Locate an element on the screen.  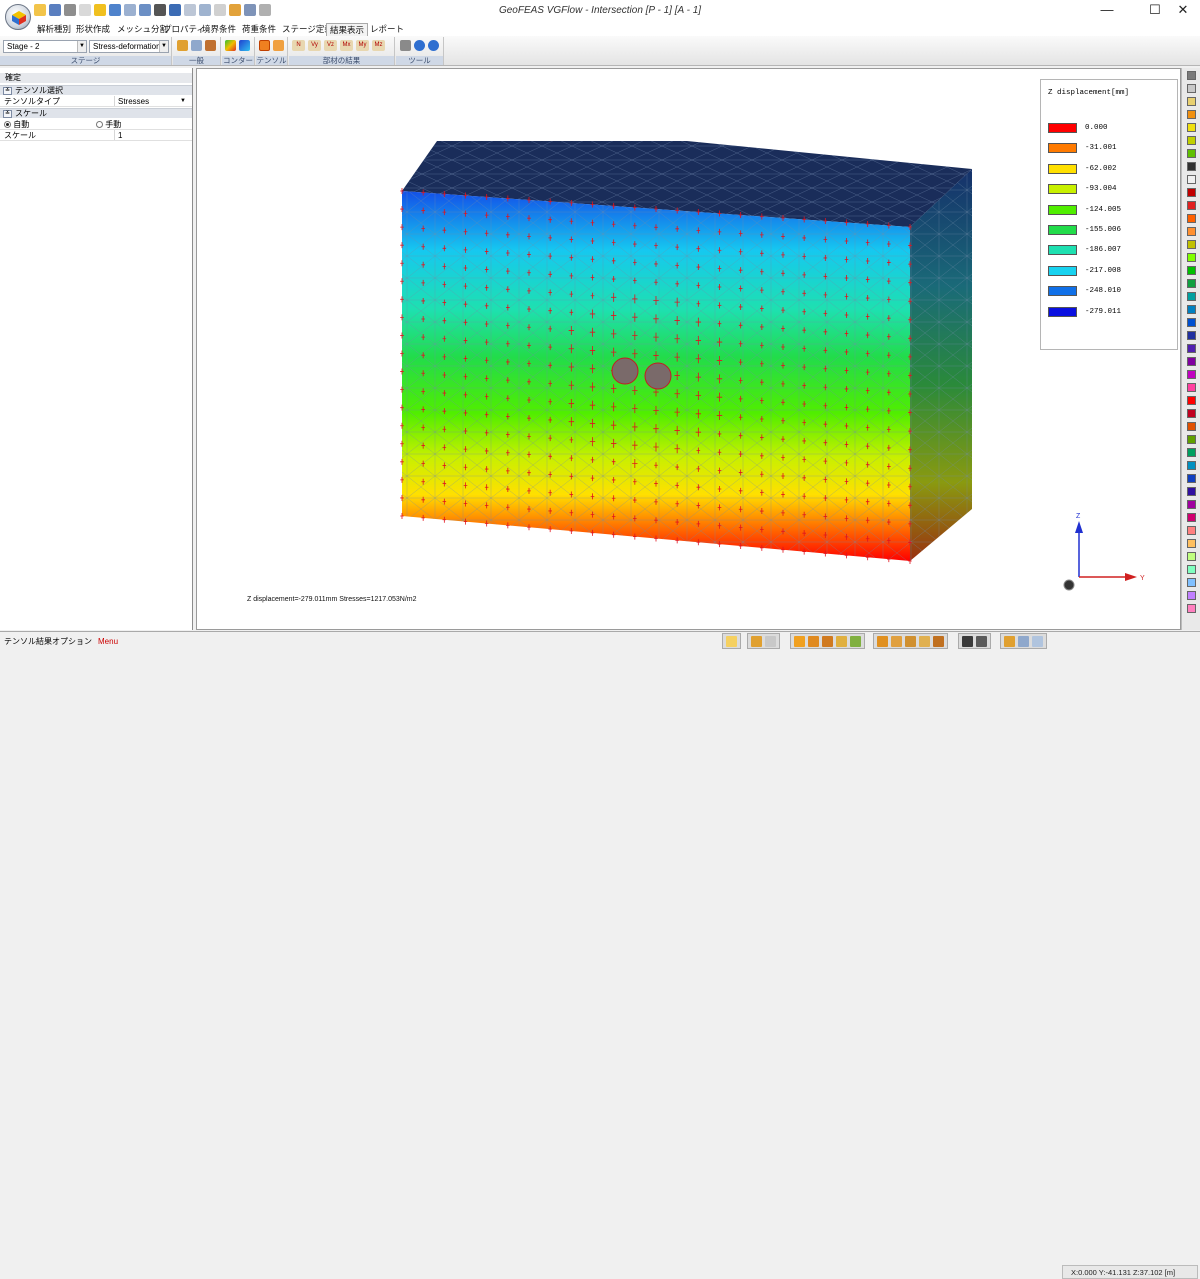
line-icon is located at coordinates (813, 641).